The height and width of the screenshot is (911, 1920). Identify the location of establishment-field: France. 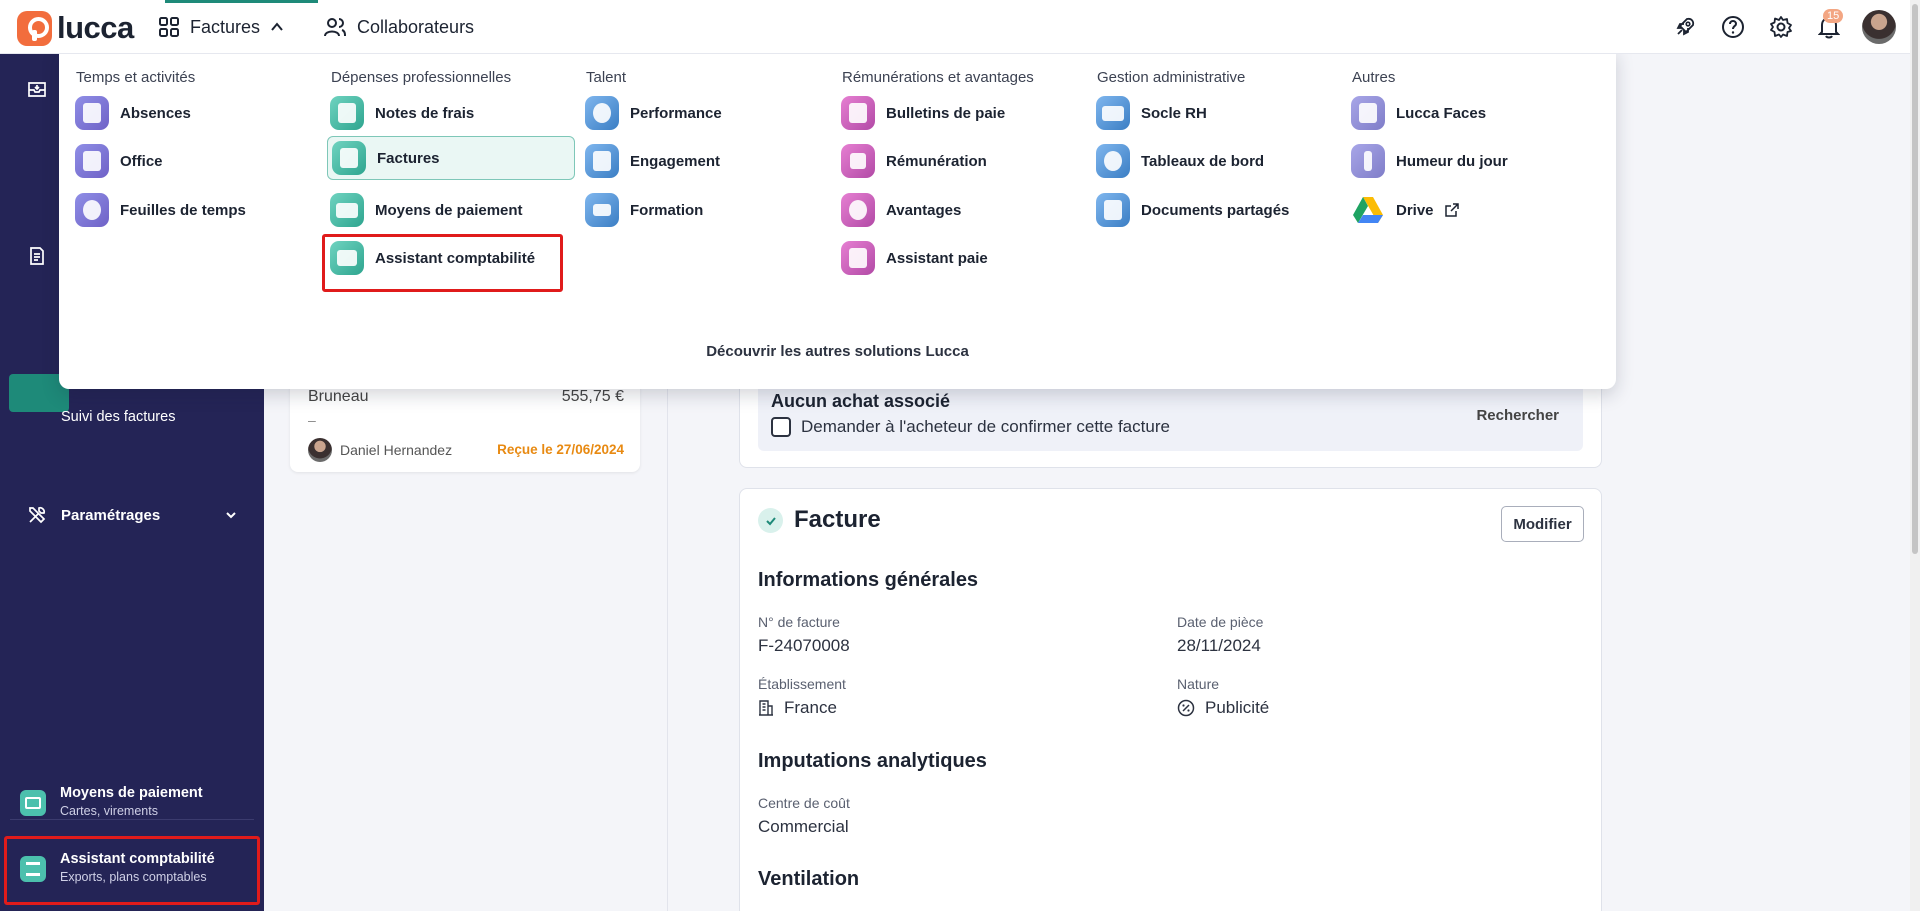
(797, 708).